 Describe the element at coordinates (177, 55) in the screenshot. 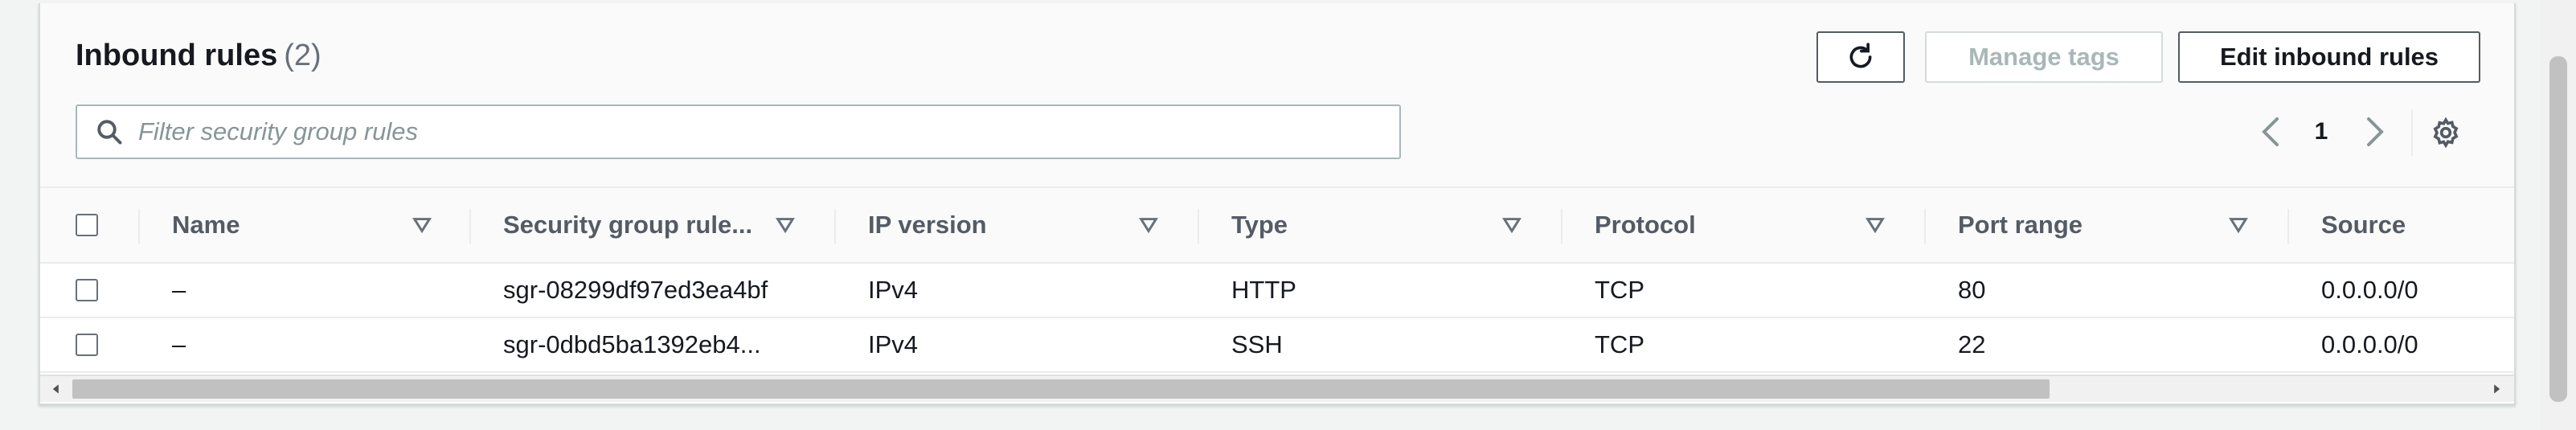

I see `panel-title-text: Inbound rules` at that location.